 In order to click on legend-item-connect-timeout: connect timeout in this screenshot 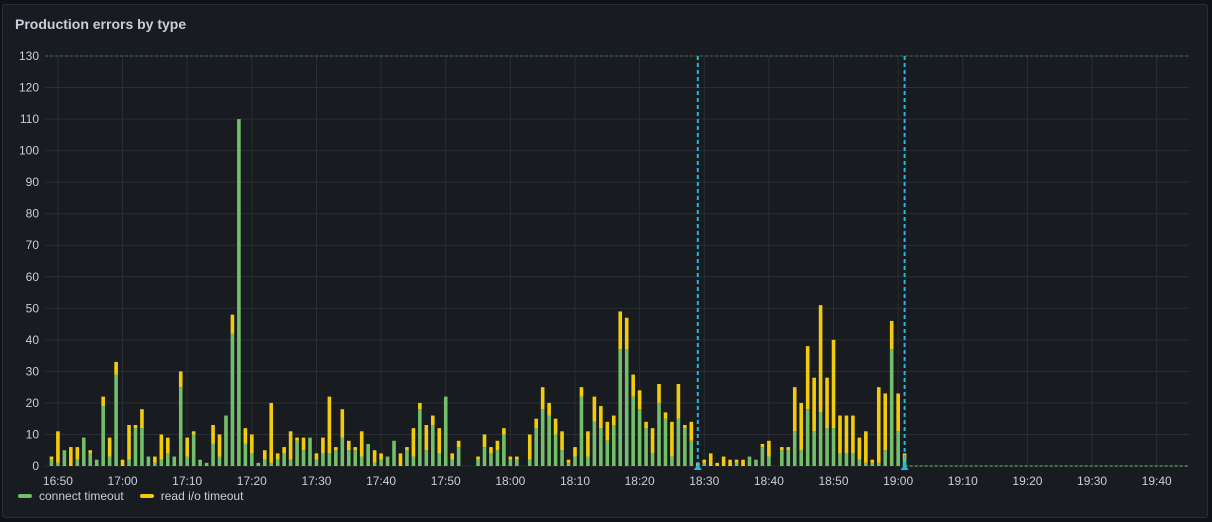, I will do `click(71, 496)`.